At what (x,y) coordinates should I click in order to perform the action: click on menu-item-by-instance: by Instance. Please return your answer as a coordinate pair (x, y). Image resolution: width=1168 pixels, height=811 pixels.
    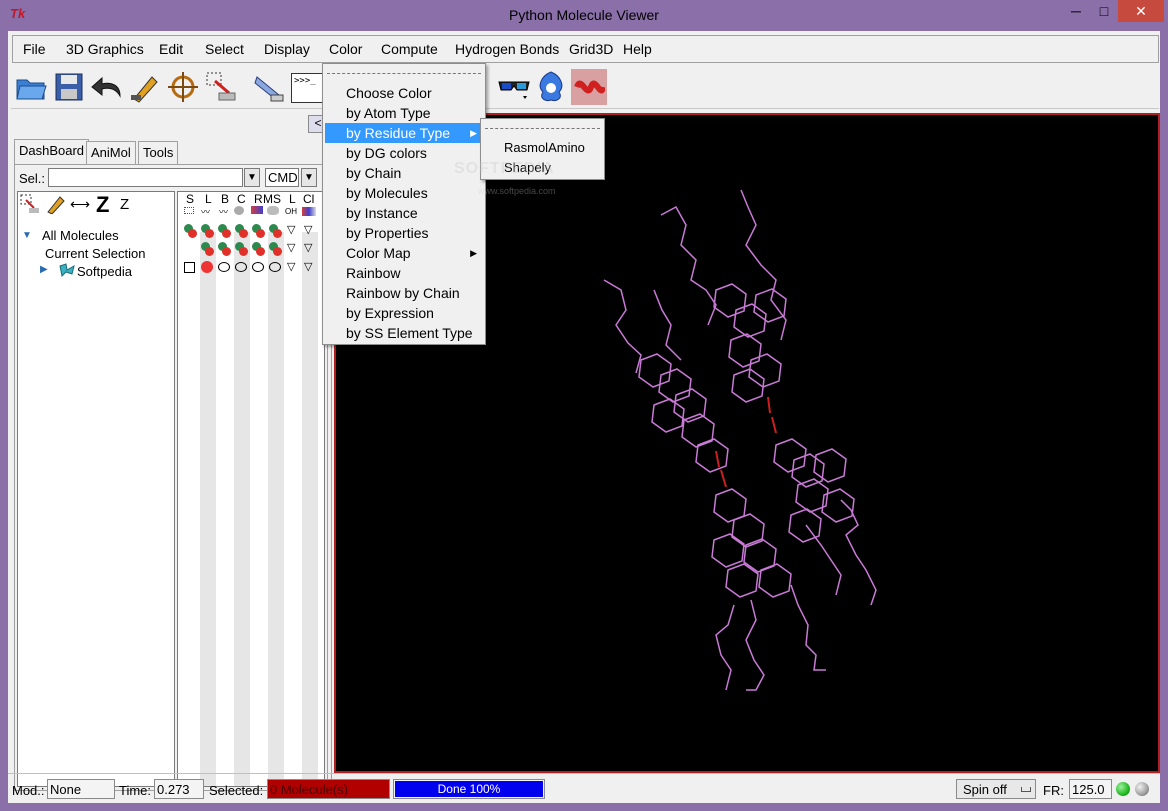
    Looking at the image, I should click on (404, 213).